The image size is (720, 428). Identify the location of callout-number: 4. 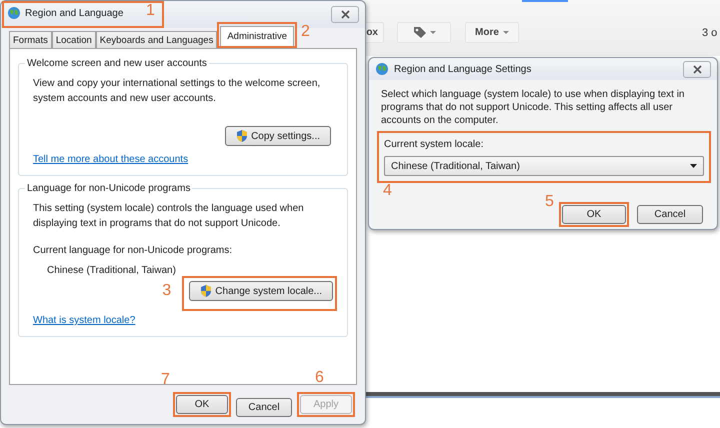
(387, 191).